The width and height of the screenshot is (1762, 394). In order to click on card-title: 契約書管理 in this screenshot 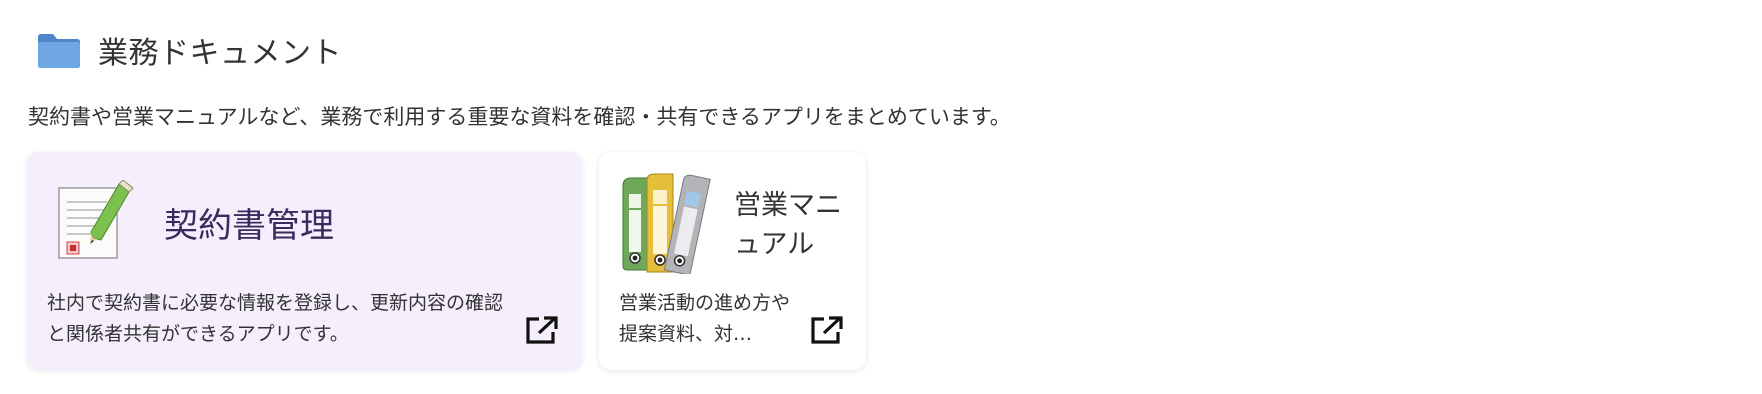, I will do `click(249, 226)`.